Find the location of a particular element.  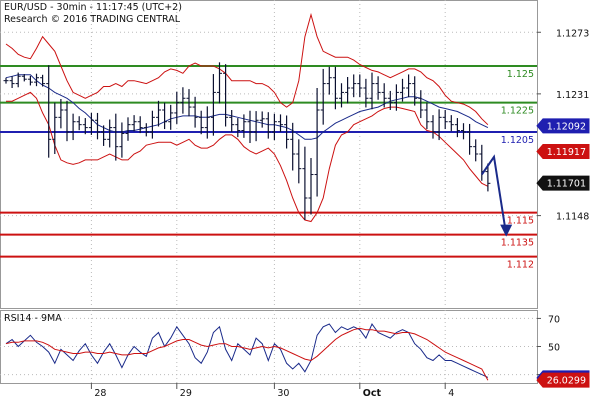

rsi-axis-label: 70 is located at coordinates (554, 319).